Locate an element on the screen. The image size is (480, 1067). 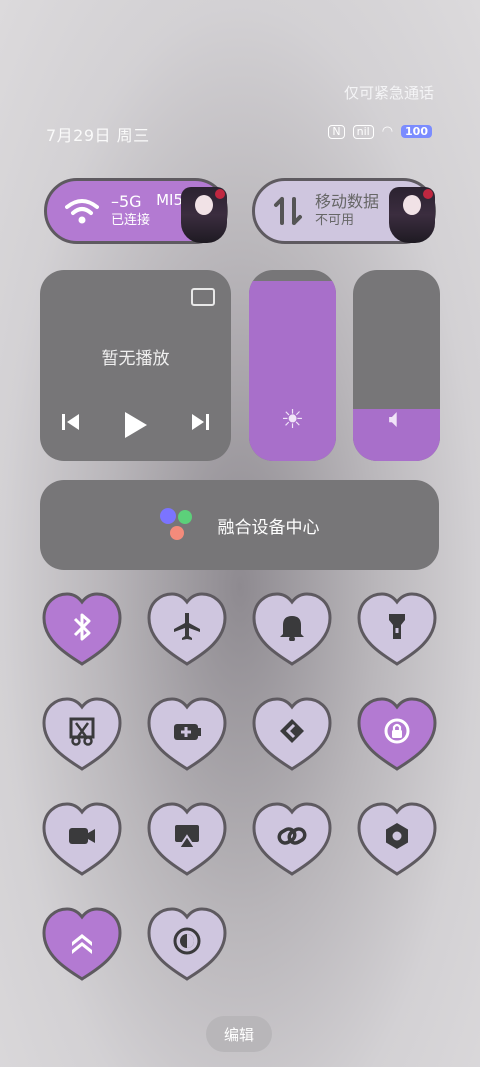
screenshot-icon is located at coordinates (82, 731).